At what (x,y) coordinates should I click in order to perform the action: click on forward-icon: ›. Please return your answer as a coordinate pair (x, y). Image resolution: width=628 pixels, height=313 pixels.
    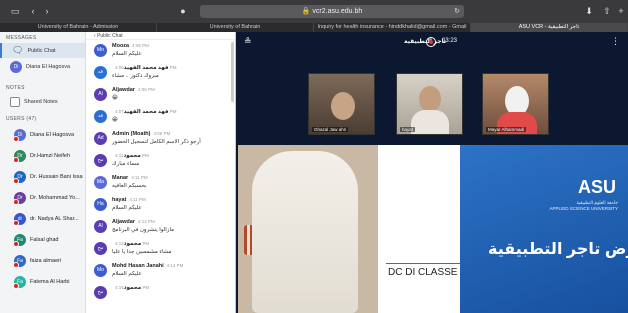
    Looking at the image, I should click on (47, 11).